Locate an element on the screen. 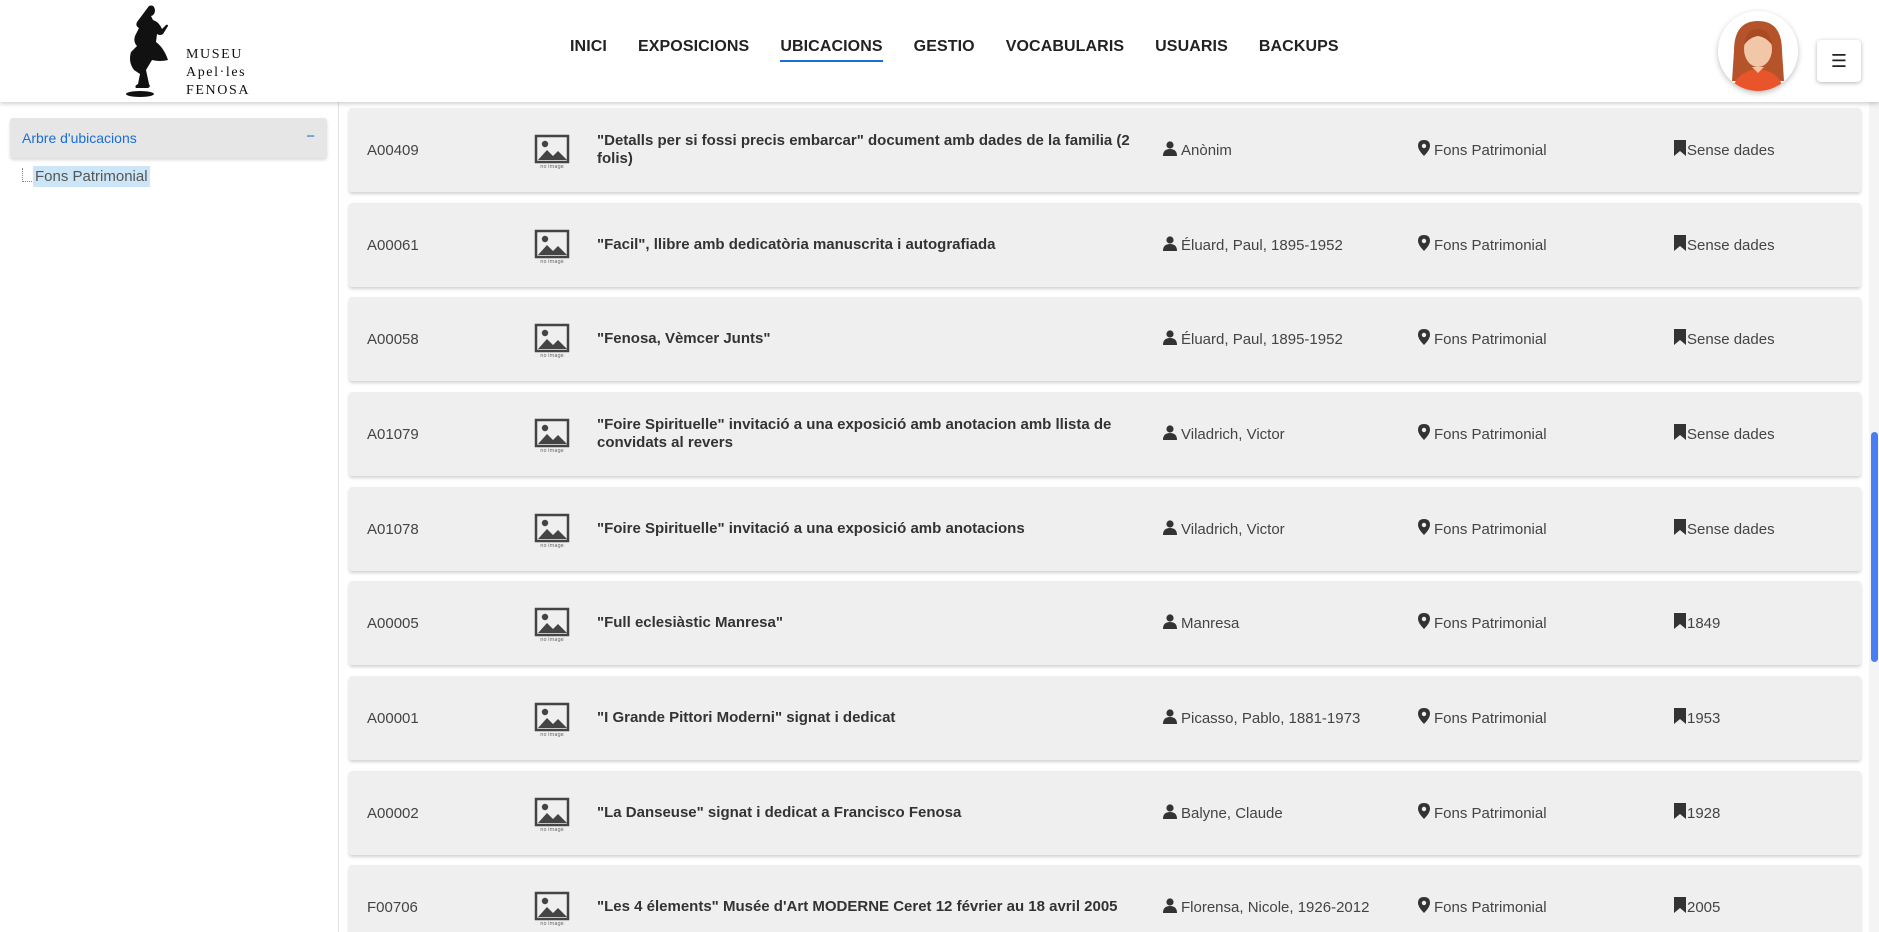 This screenshot has width=1879, height=932. object-id: A00058 is located at coordinates (393, 339).